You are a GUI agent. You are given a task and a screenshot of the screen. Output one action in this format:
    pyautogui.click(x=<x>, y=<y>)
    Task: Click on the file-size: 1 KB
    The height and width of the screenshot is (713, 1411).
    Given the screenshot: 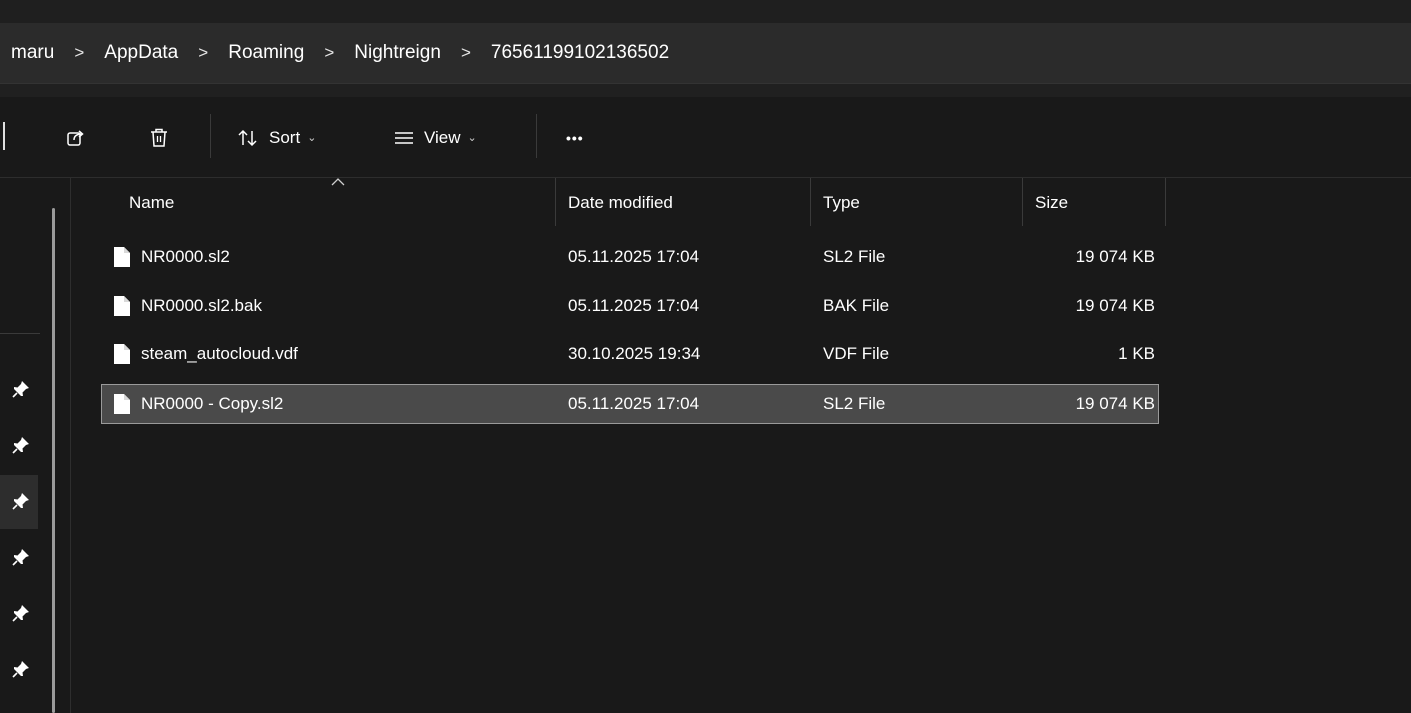 What is the action you would take?
    pyautogui.click(x=1136, y=353)
    